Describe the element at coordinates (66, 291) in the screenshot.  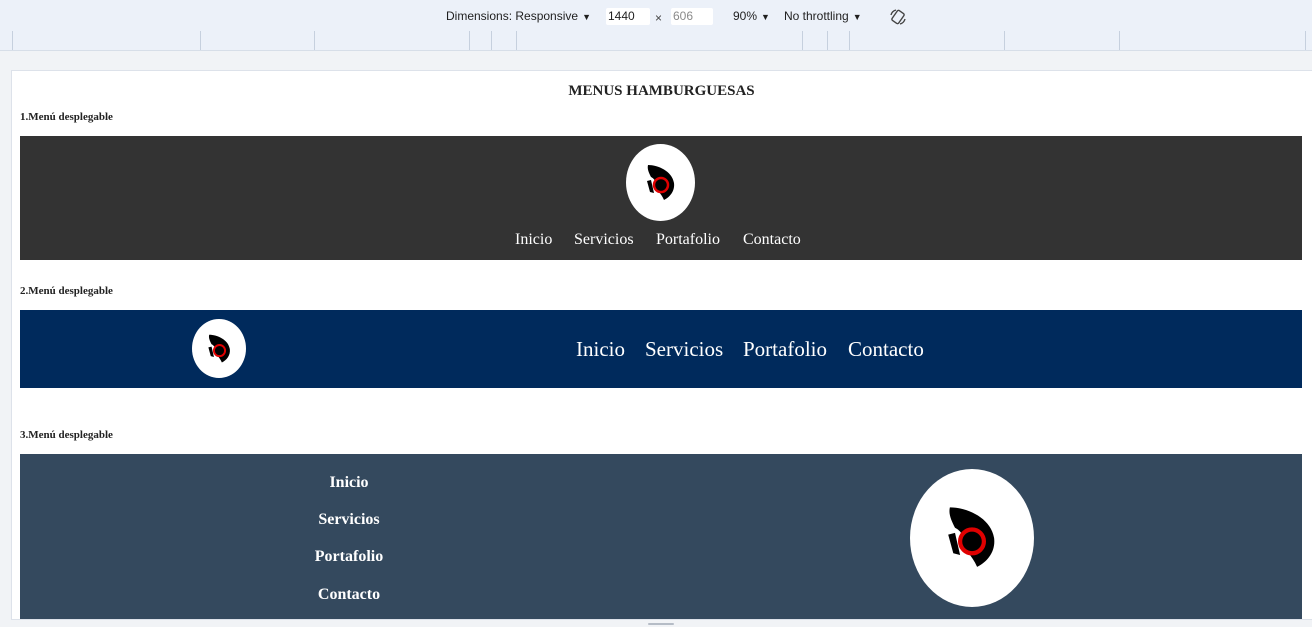
I see `section-2-label: 2.Menú desplegable` at that location.